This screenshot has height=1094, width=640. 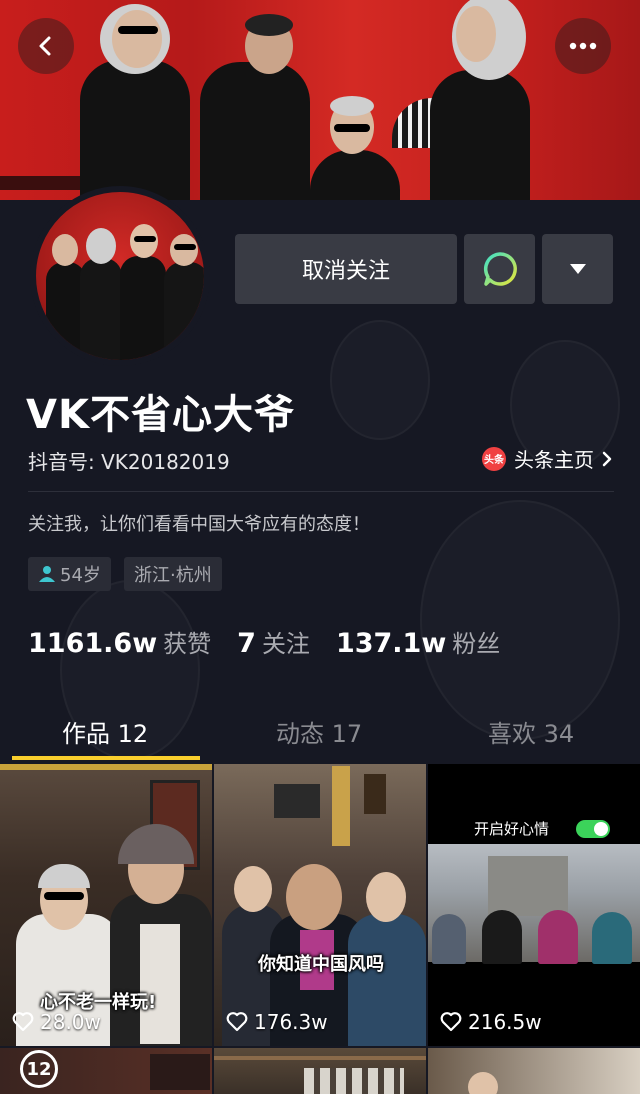 I want to click on expand-button, so click(x=577, y=269).